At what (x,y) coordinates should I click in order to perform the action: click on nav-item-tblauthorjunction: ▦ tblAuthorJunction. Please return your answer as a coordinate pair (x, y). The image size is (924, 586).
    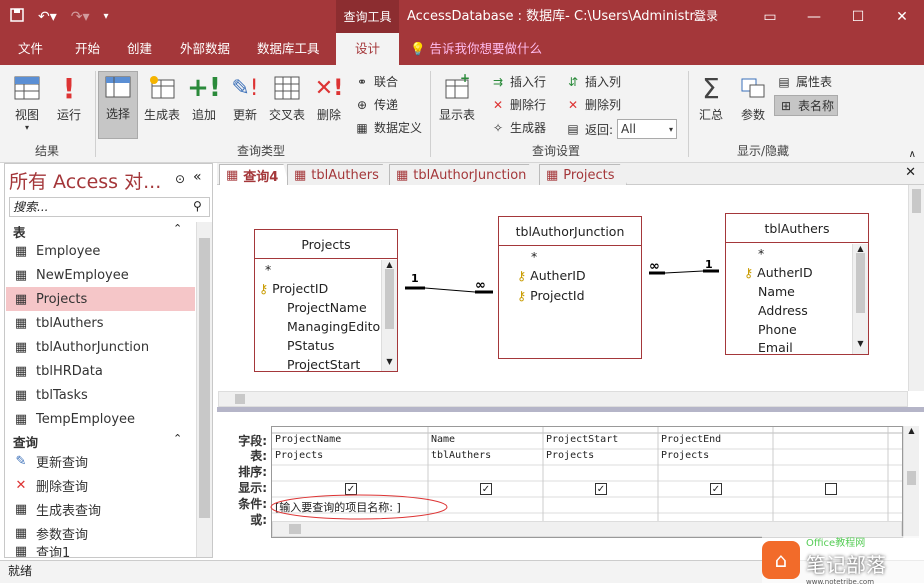
    Looking at the image, I should click on (100, 347).